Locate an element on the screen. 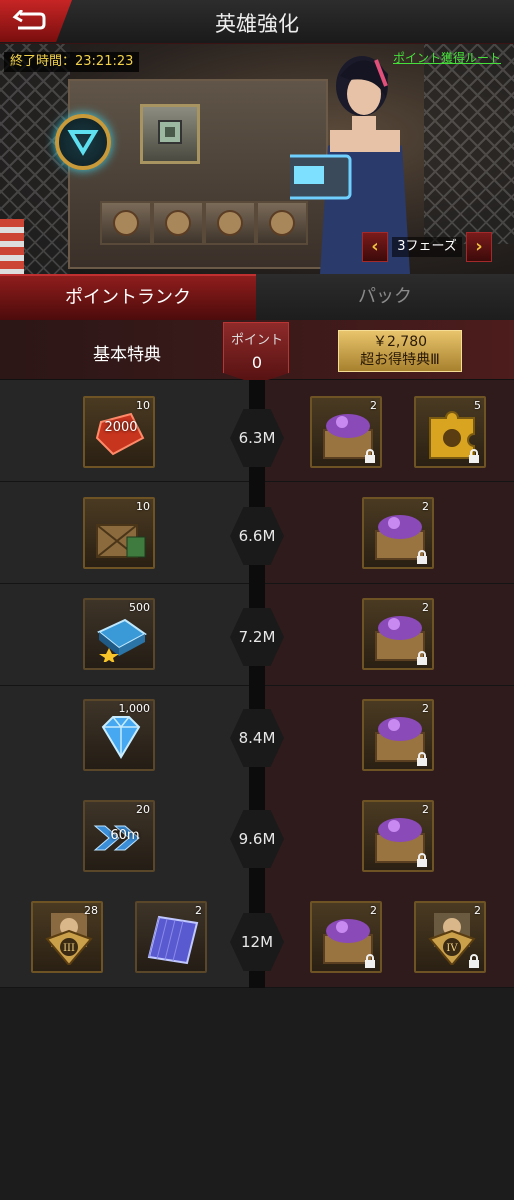  hero-medal-iii-icon: III is located at coordinates (69, 939).